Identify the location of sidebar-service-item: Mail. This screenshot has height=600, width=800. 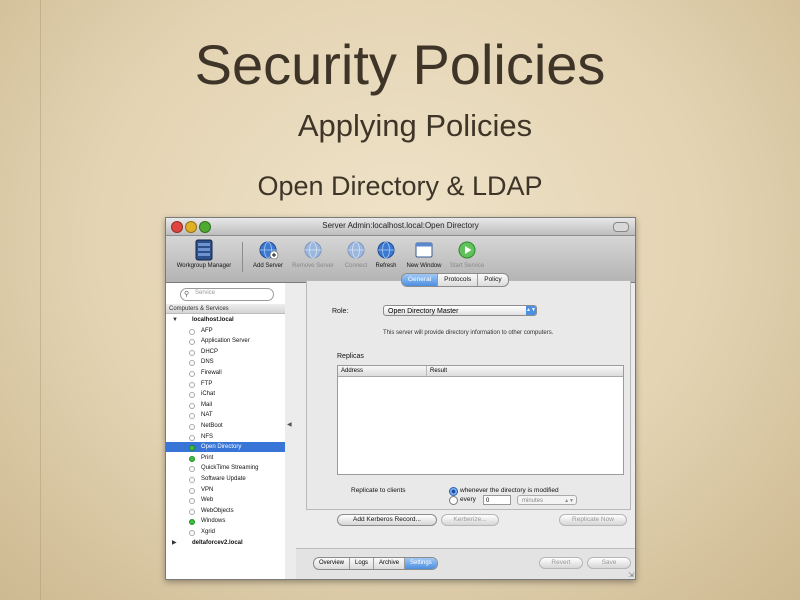
(225, 405).